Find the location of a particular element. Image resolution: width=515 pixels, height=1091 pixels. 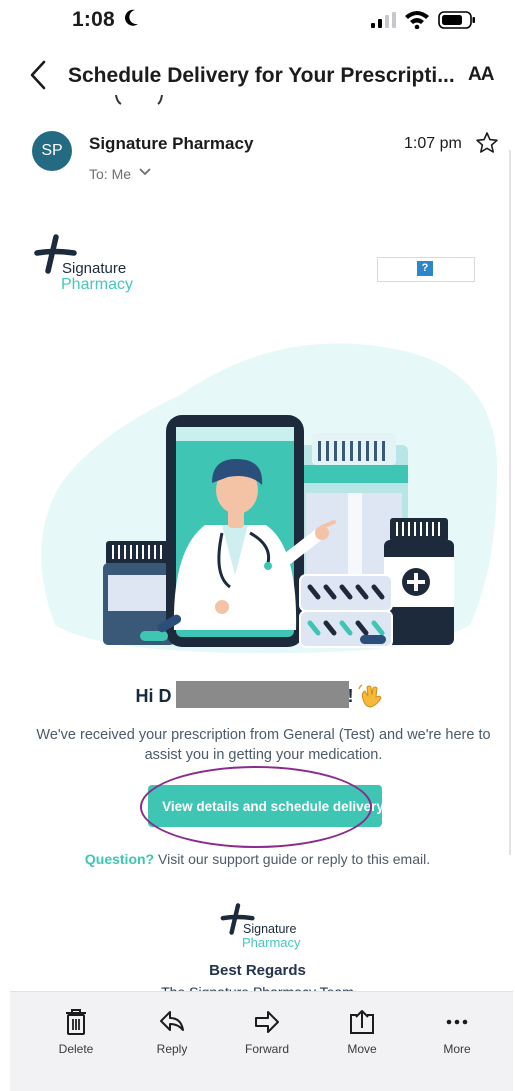

wifi-icon is located at coordinates (417, 20).